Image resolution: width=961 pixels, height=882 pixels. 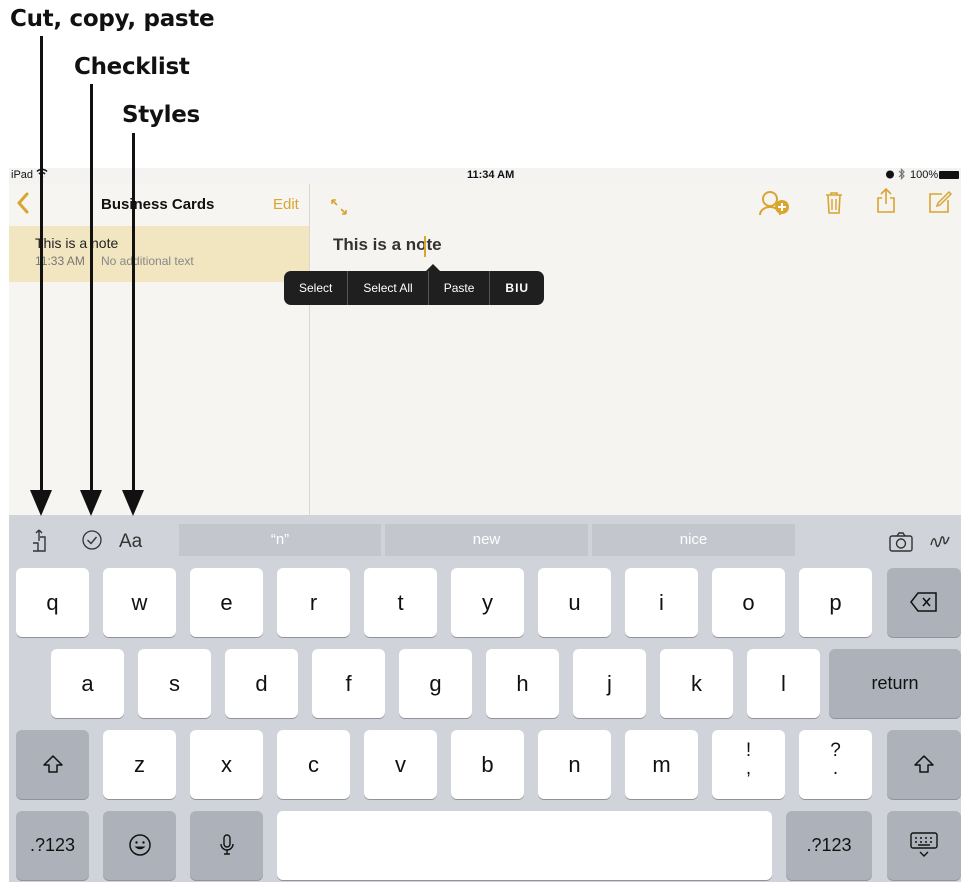 I want to click on arrow-styles-head, so click(x=133, y=503).